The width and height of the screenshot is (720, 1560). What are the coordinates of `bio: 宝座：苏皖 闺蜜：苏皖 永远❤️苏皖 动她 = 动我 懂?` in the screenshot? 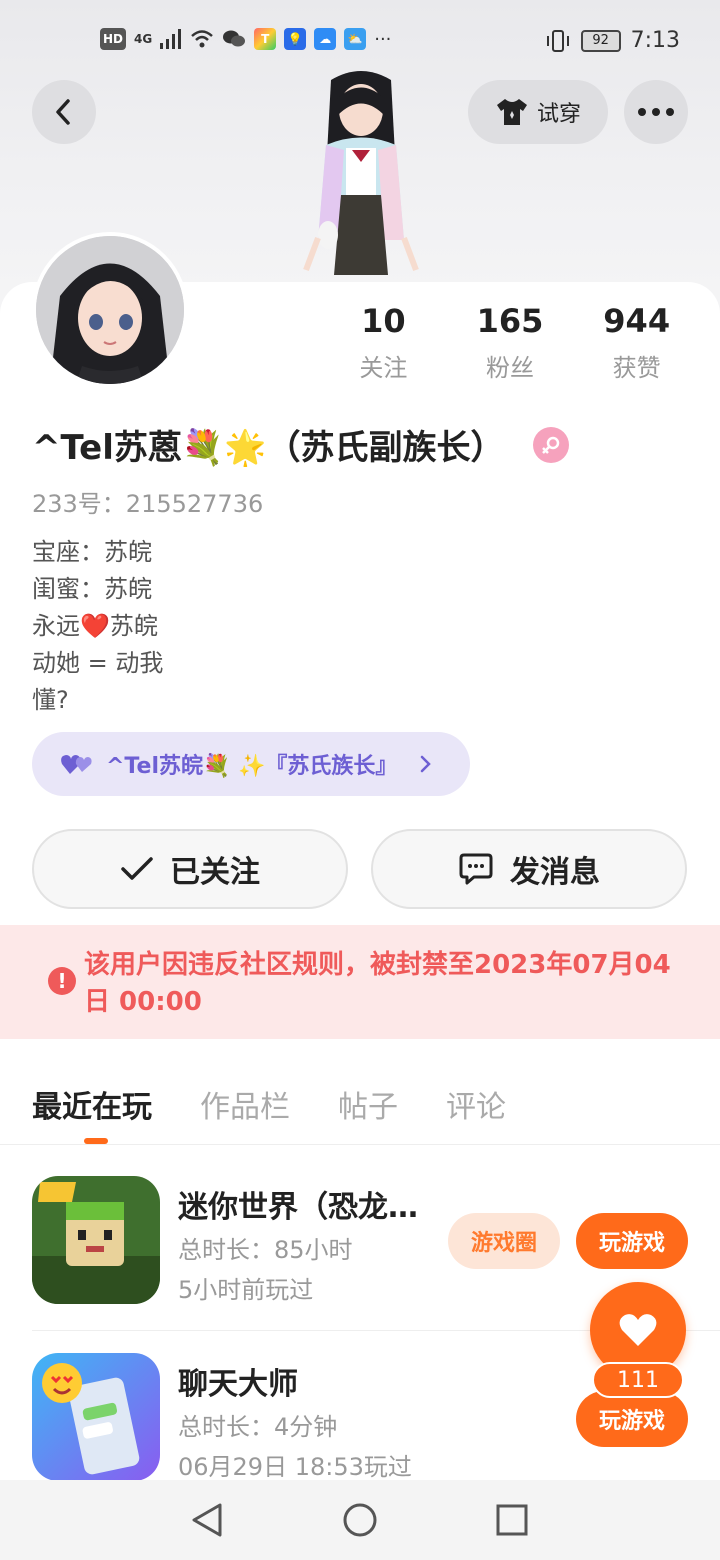 It's located at (97, 626).